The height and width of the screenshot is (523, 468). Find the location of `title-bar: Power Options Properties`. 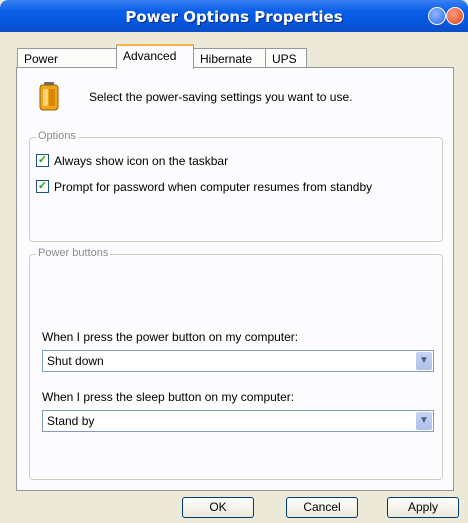

title-bar: Power Options Properties is located at coordinates (234, 16).